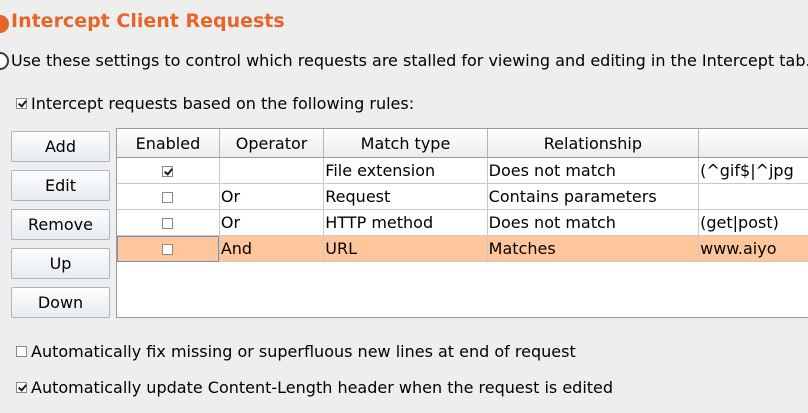 This screenshot has width=808, height=413. I want to click on table-row: Or Request Contains parameters, so click(462, 196).